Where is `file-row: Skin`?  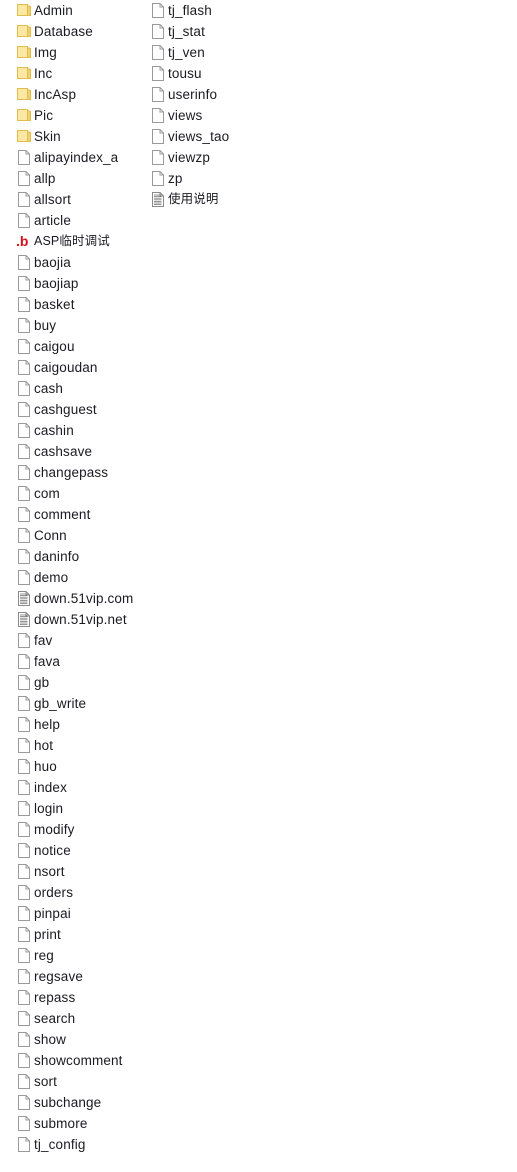 file-row: Skin is located at coordinates (66, 136).